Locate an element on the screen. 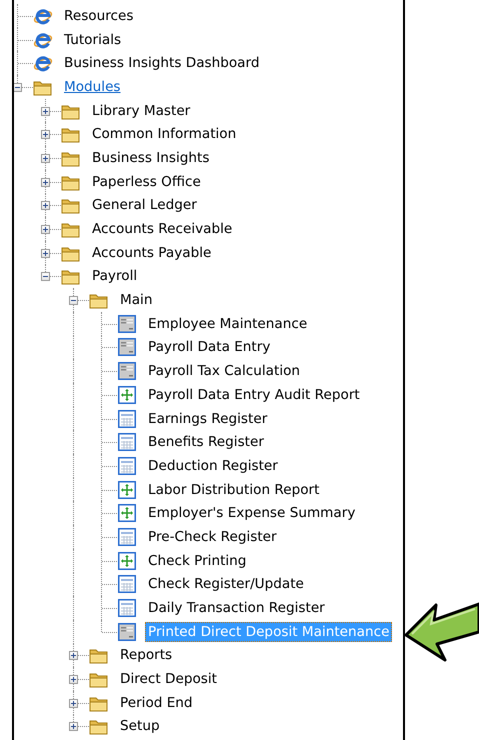 The image size is (479, 740). tree-item: Resources is located at coordinates (98, 16).